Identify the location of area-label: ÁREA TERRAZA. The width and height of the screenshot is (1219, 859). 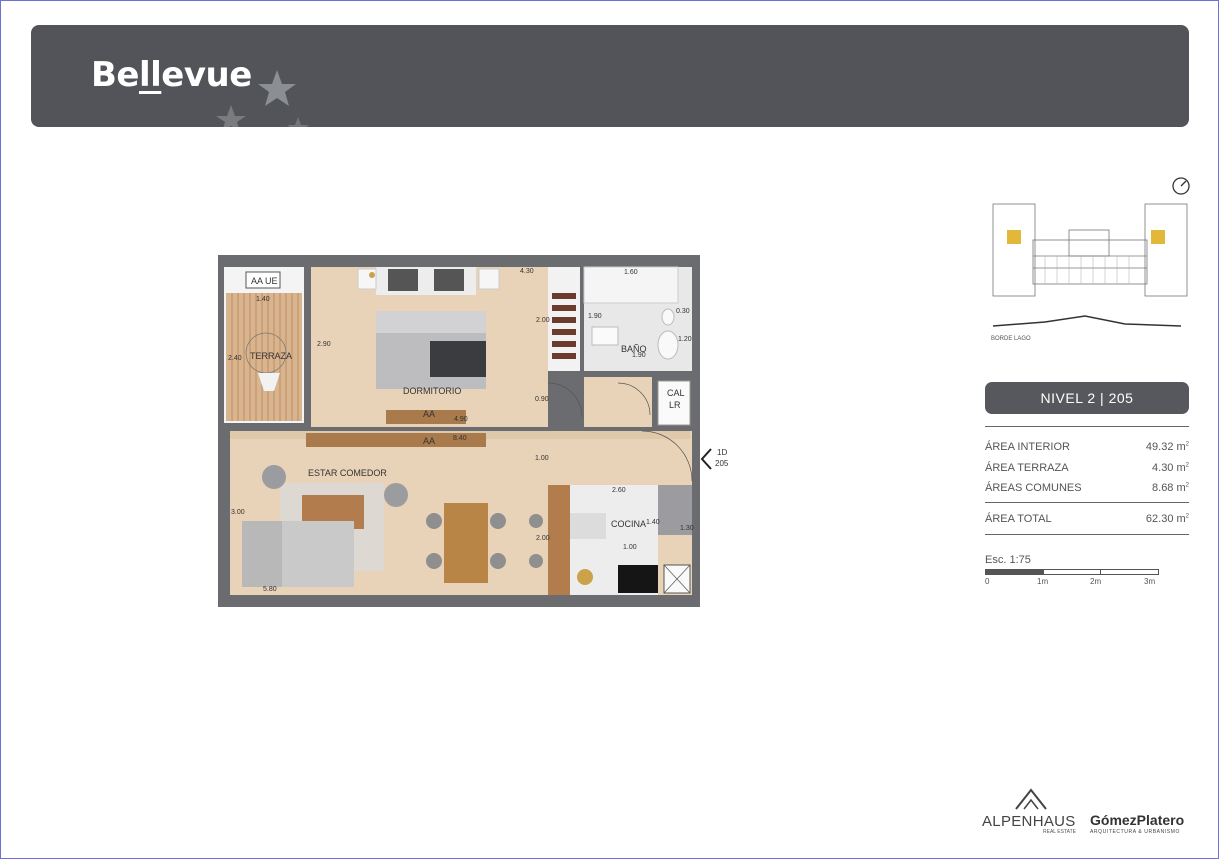
(1027, 468).